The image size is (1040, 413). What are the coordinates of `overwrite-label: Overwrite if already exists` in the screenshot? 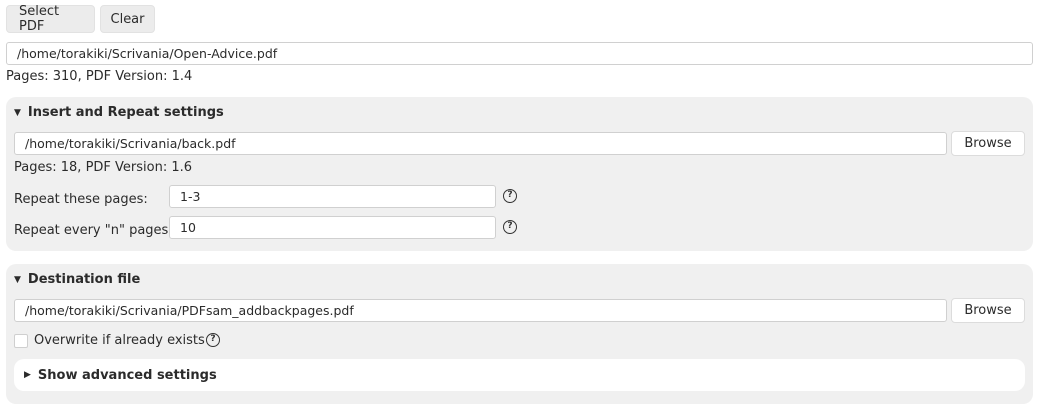 It's located at (119, 340).